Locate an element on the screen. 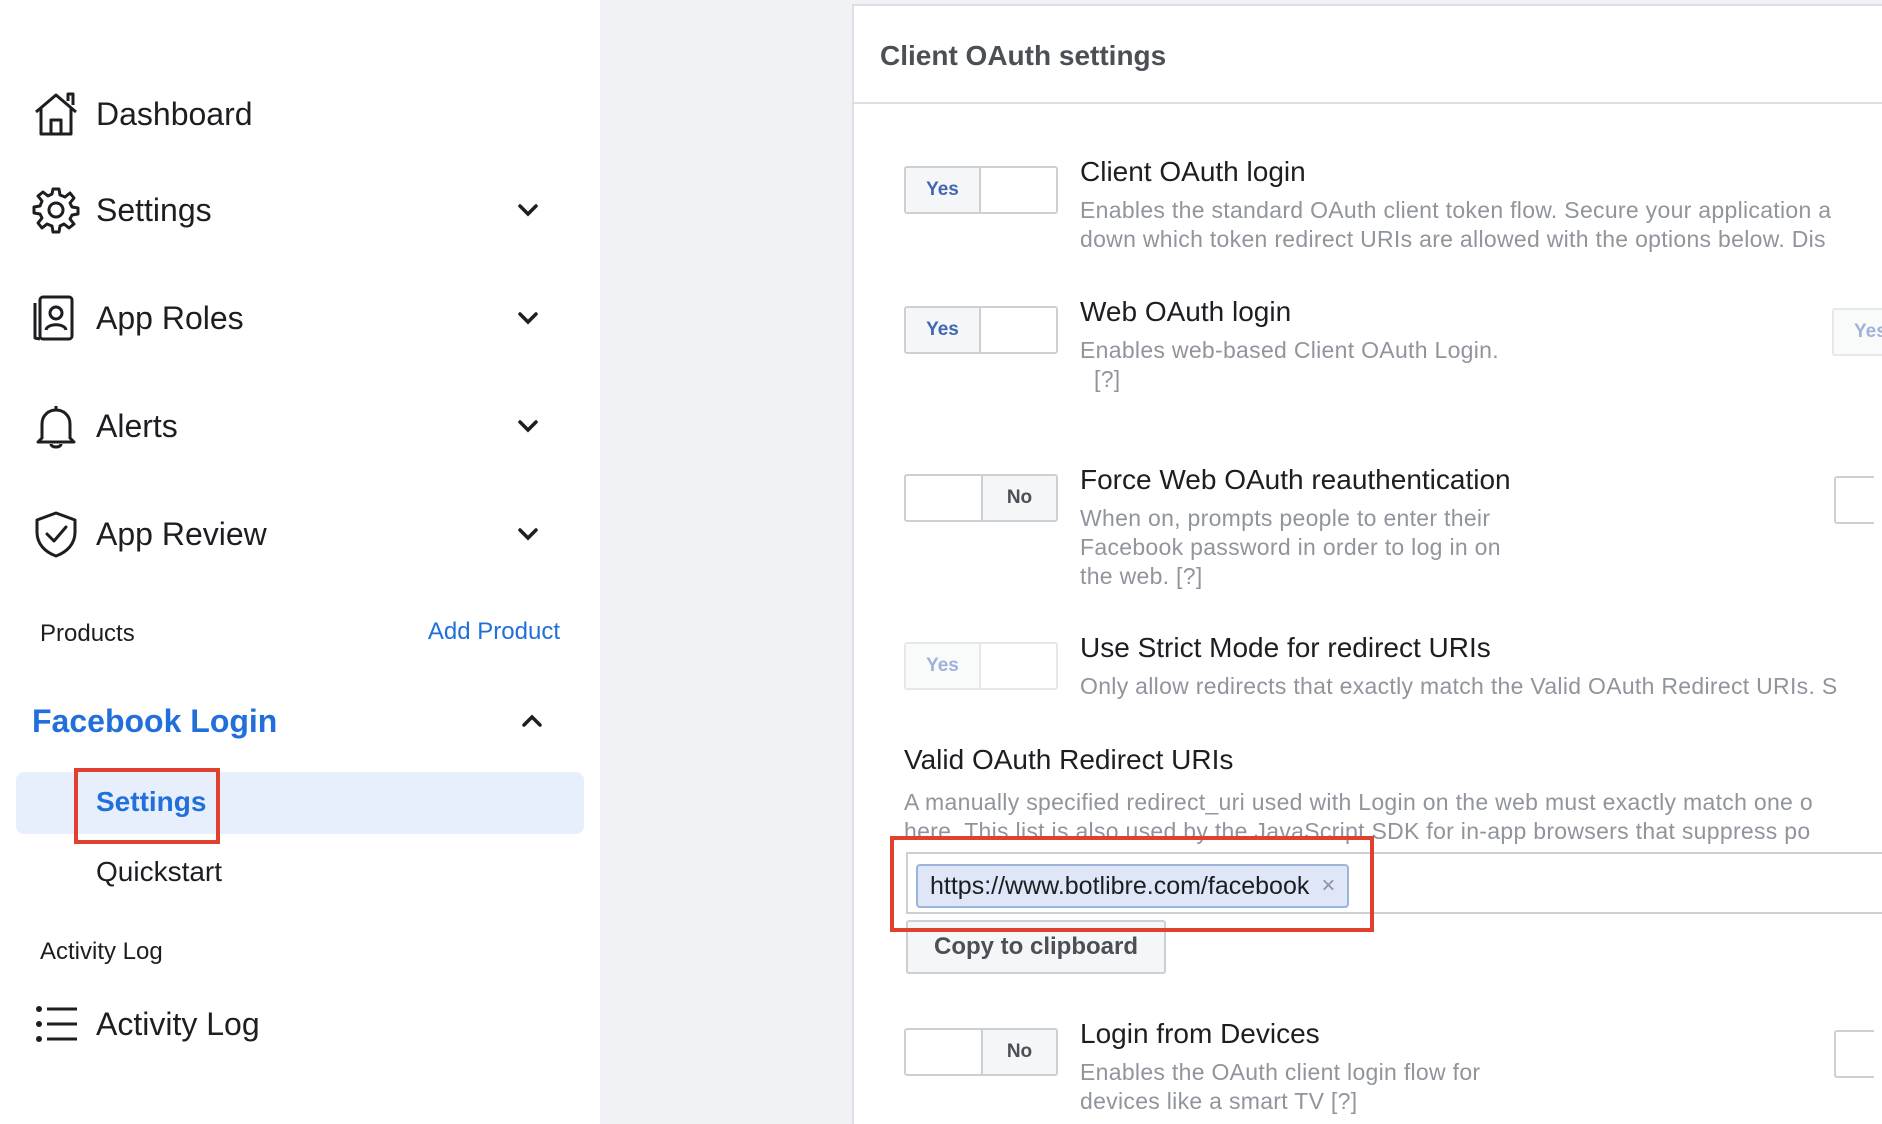 This screenshot has width=1882, height=1124. option-description: Enables the OAuth client login flow for is located at coordinates (1280, 1072).